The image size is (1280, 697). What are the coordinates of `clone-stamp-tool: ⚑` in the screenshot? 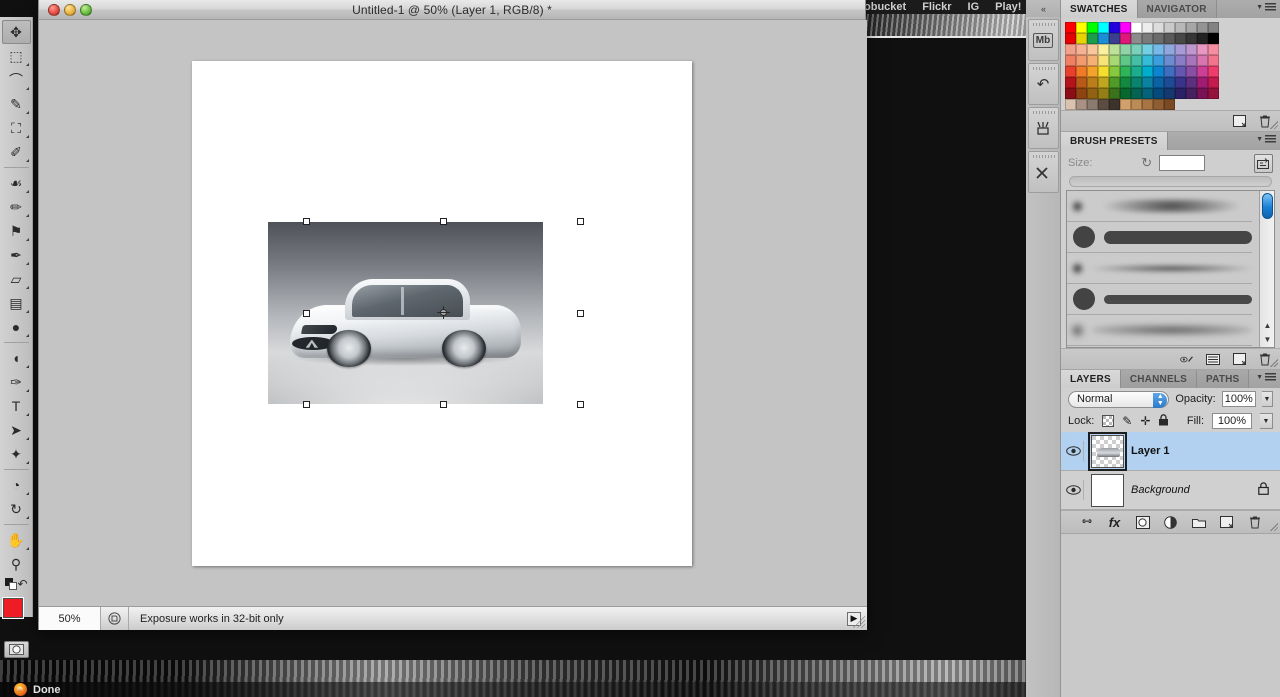 It's located at (16, 231).